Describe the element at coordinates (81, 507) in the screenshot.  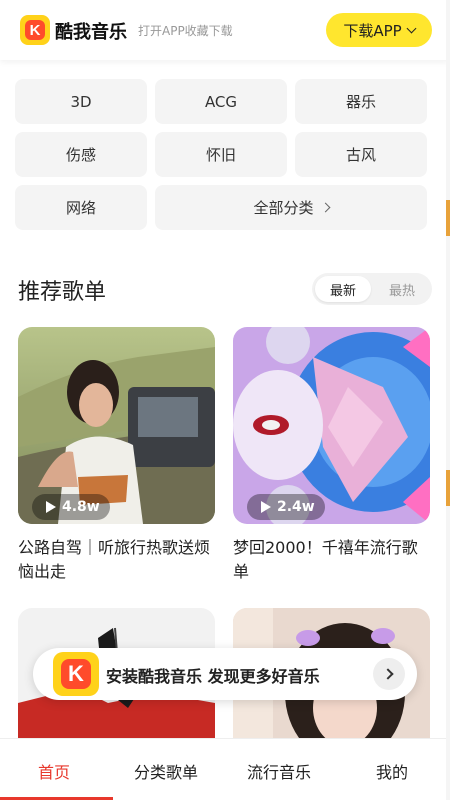
I see `play-count: 4.8w` at that location.